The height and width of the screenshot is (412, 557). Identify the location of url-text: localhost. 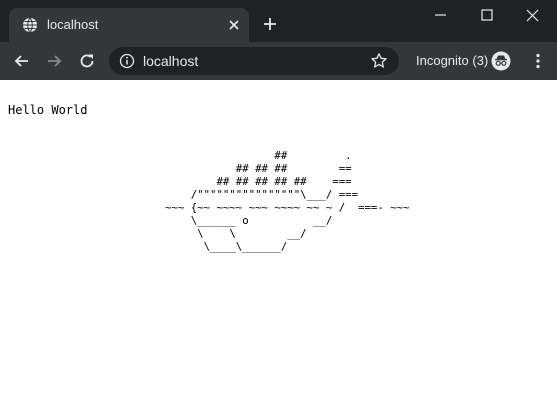
(170, 61).